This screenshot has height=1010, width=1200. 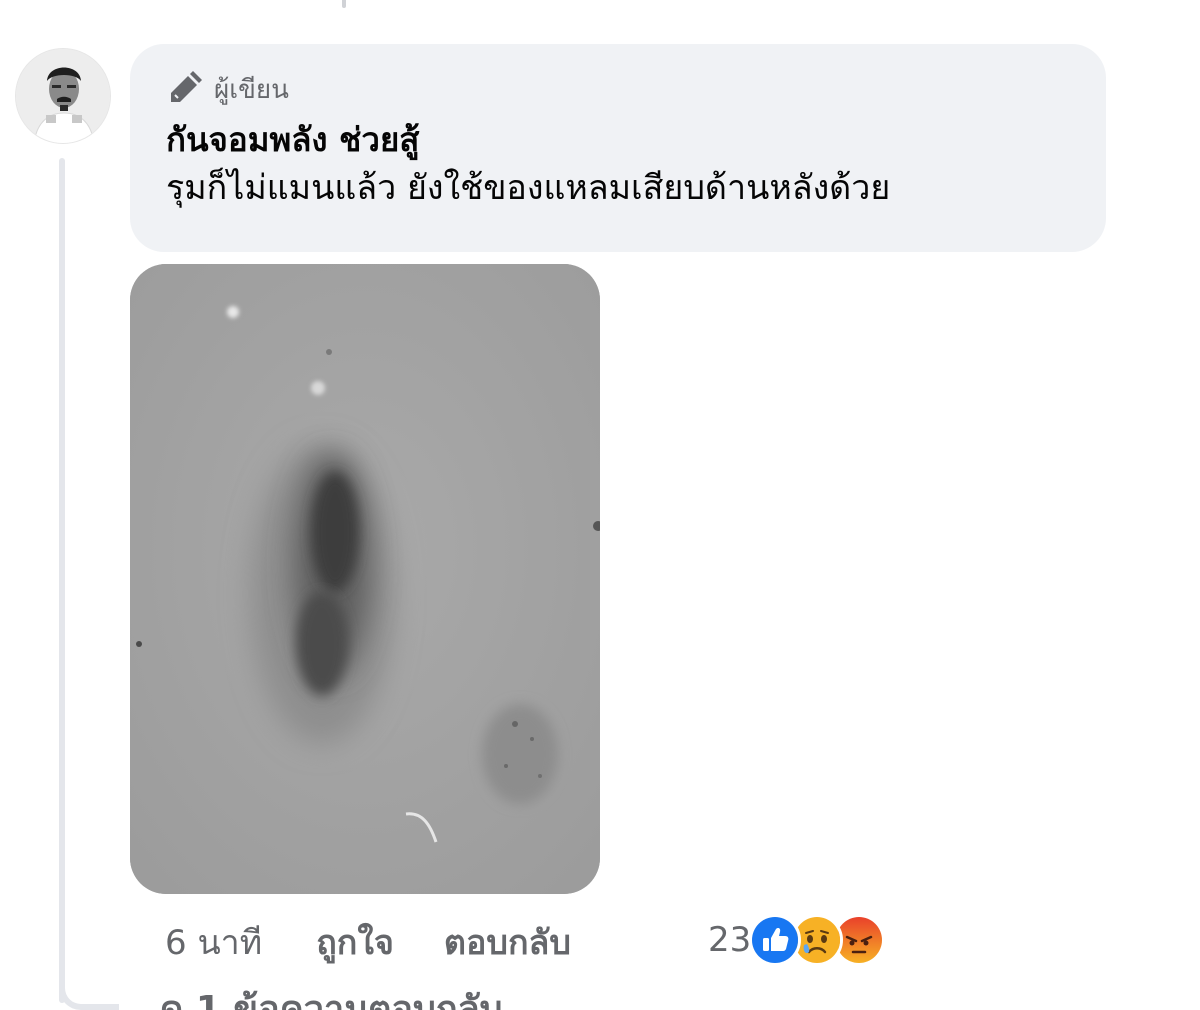 I want to click on reaction-count: 23, so click(x=730, y=940).